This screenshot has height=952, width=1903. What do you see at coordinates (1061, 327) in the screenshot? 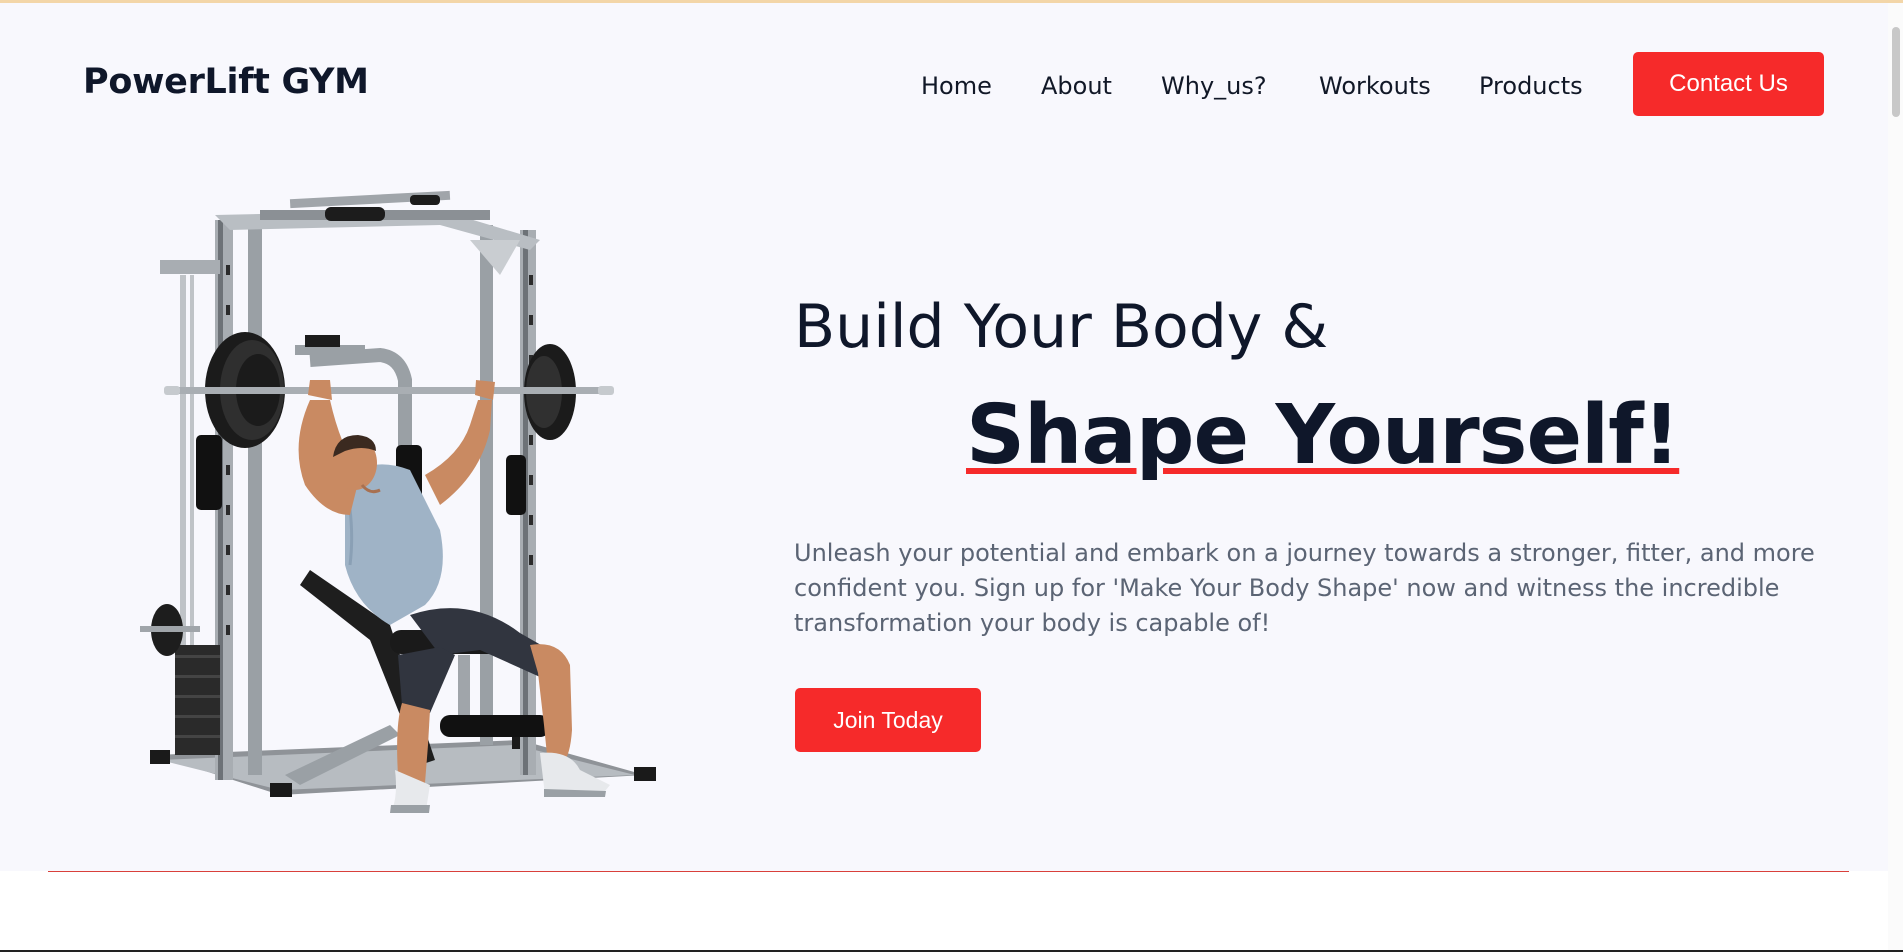
I see `hero-heading-line1: Build Your Body &` at bounding box center [1061, 327].